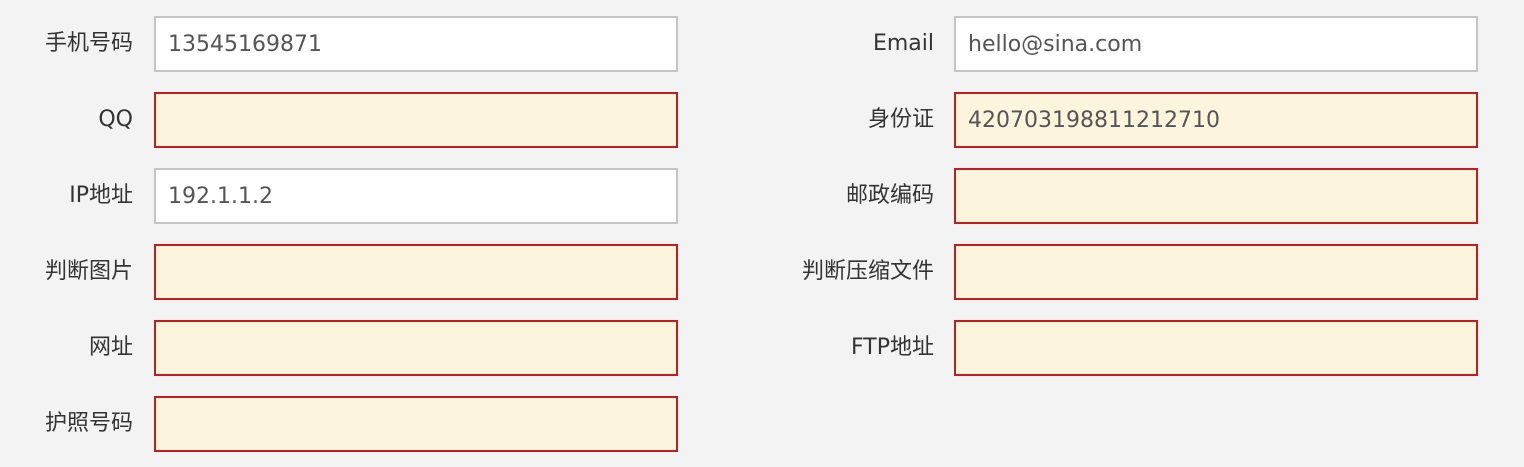 This screenshot has height=467, width=1524. What do you see at coordinates (416, 424) in the screenshot?
I see `passport-input` at bounding box center [416, 424].